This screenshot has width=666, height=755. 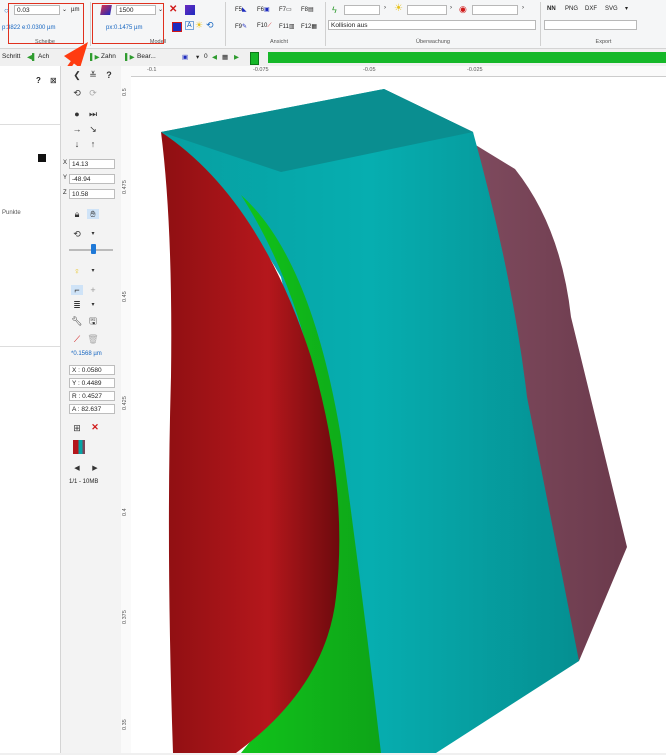 I want to click on play-icon: ▌▶, so click(x=130, y=57).